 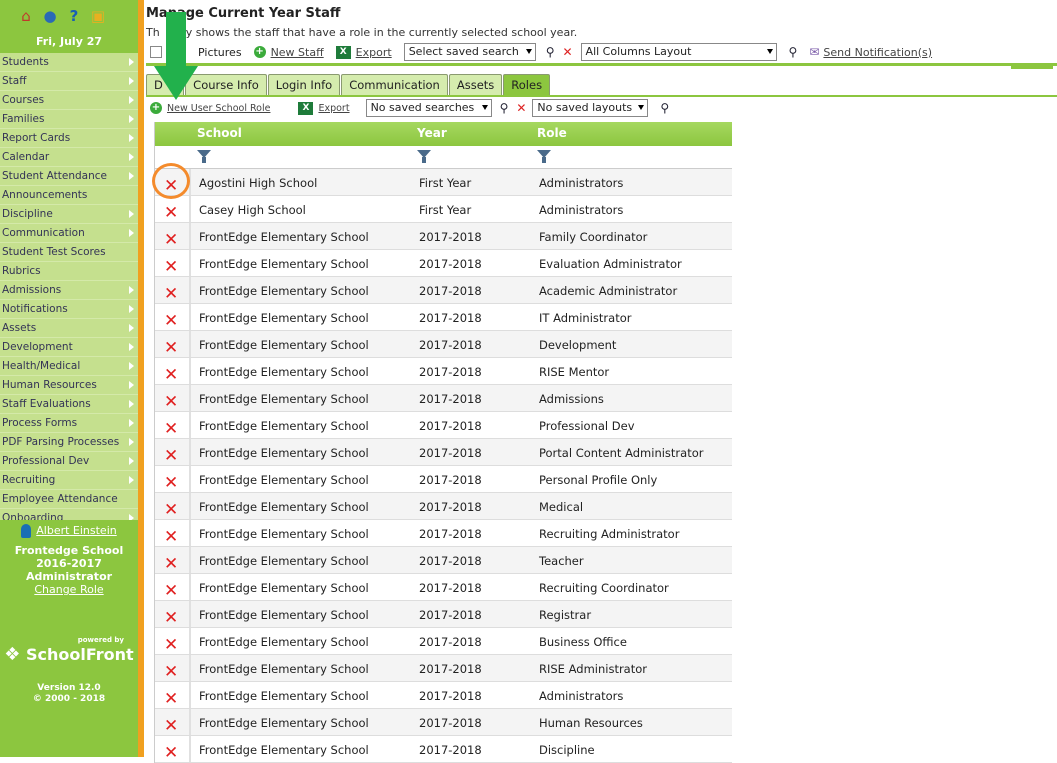 What do you see at coordinates (394, 84) in the screenshot?
I see `tab-communication: Communication` at bounding box center [394, 84].